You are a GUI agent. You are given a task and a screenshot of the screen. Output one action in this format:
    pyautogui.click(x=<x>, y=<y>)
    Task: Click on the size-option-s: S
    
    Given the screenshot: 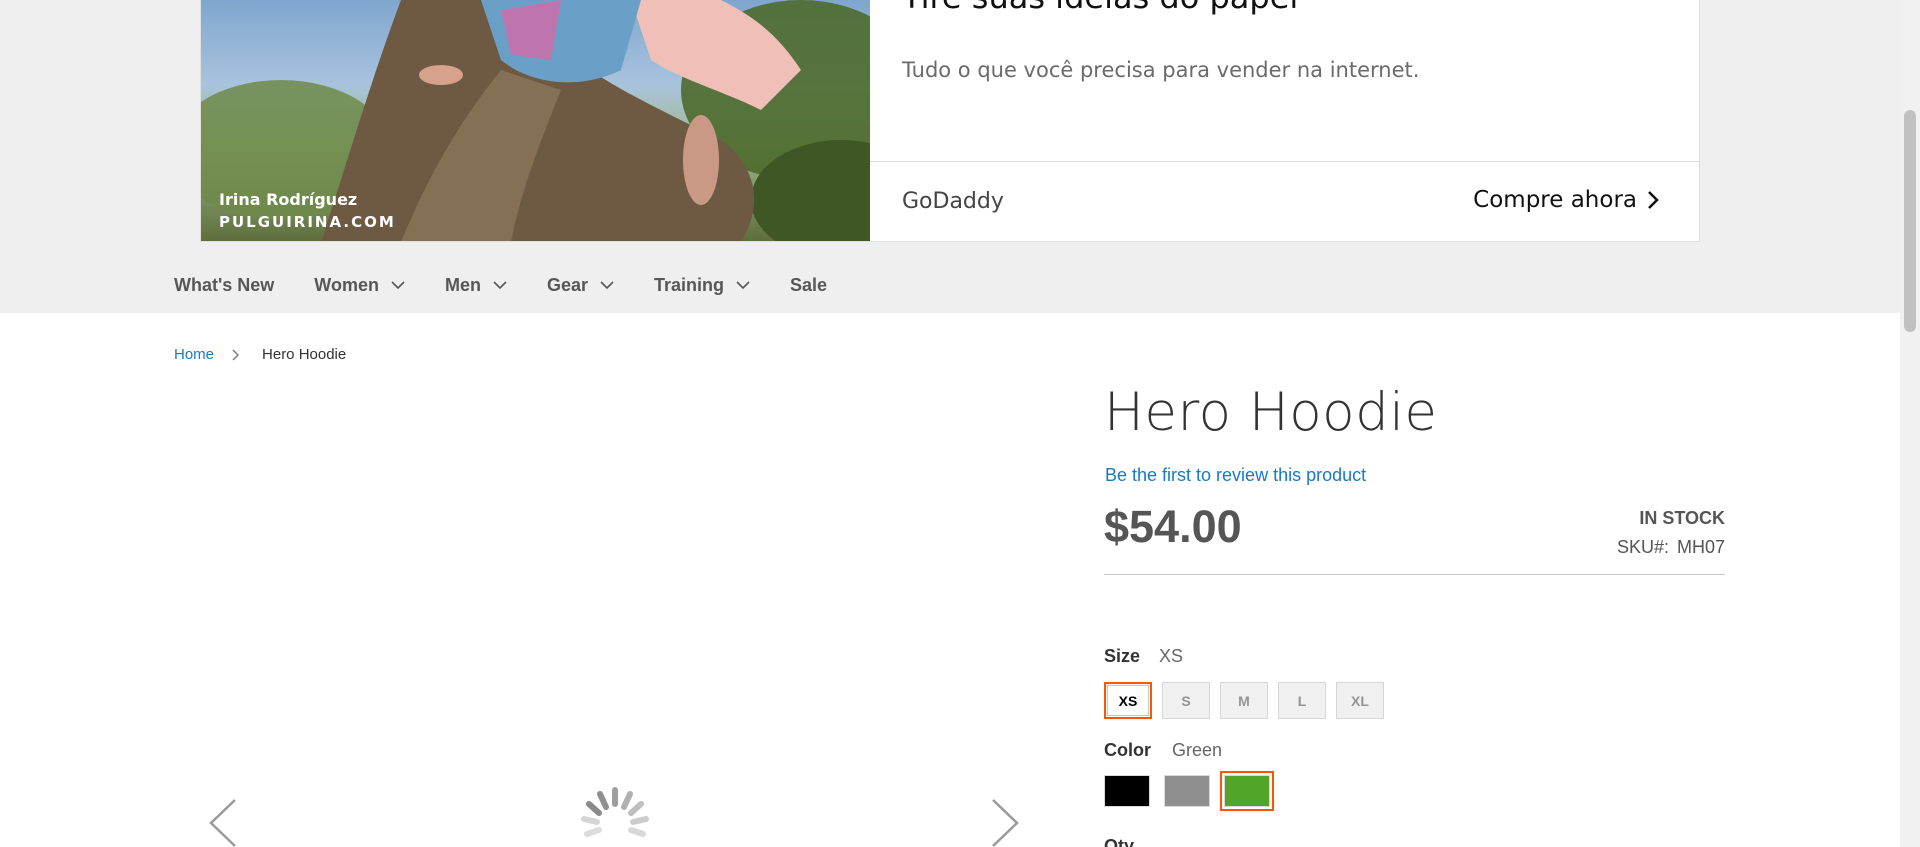 What is the action you would take?
    pyautogui.click(x=1186, y=700)
    